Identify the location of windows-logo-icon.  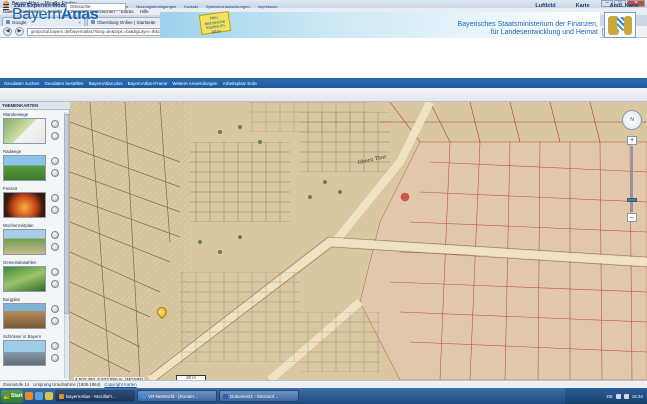
(6, 396).